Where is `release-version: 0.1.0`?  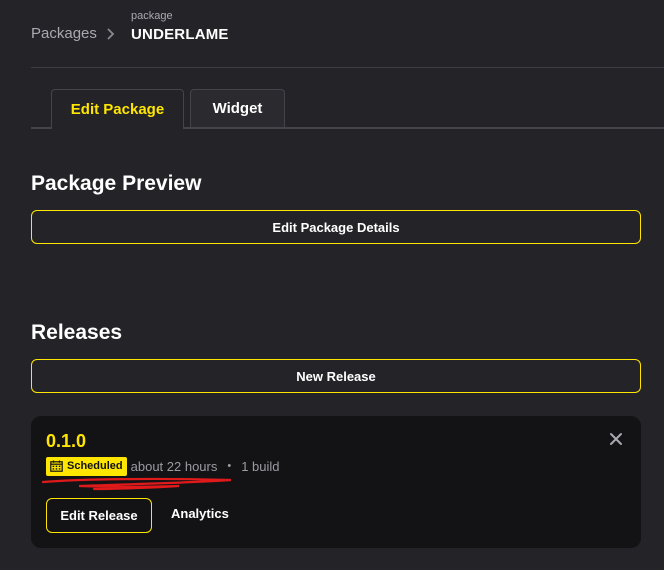 release-version: 0.1.0 is located at coordinates (66, 441).